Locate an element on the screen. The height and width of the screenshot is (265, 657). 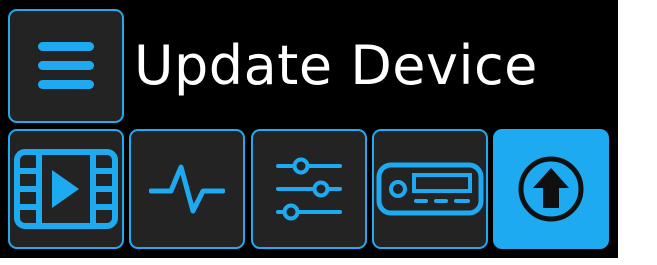
pulse-waveform-icon is located at coordinates (187, 189).